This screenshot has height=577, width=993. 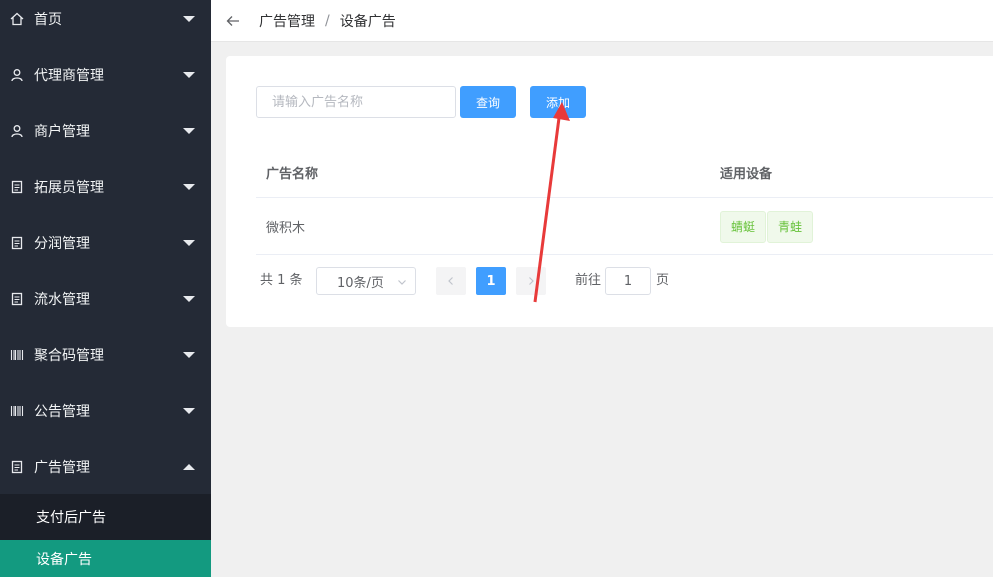 I want to click on sidebar-item-home: 首页, so click(x=105, y=23).